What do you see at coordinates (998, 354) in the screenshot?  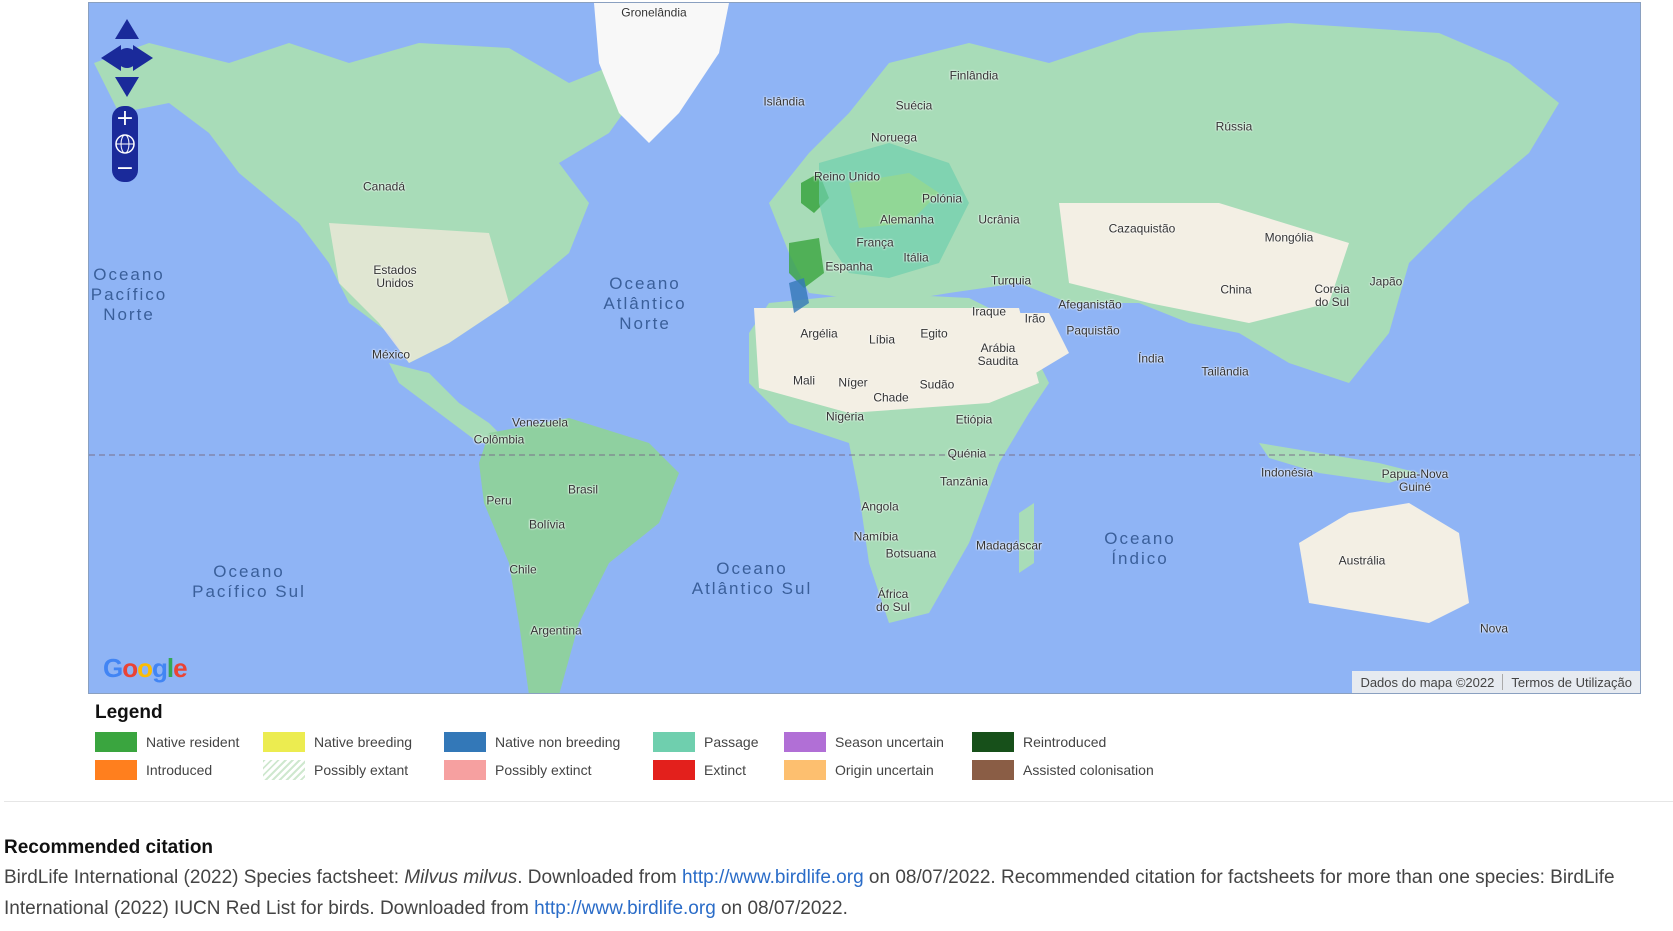 I see `label-arabia-saudita: Arábia Saudita` at bounding box center [998, 354].